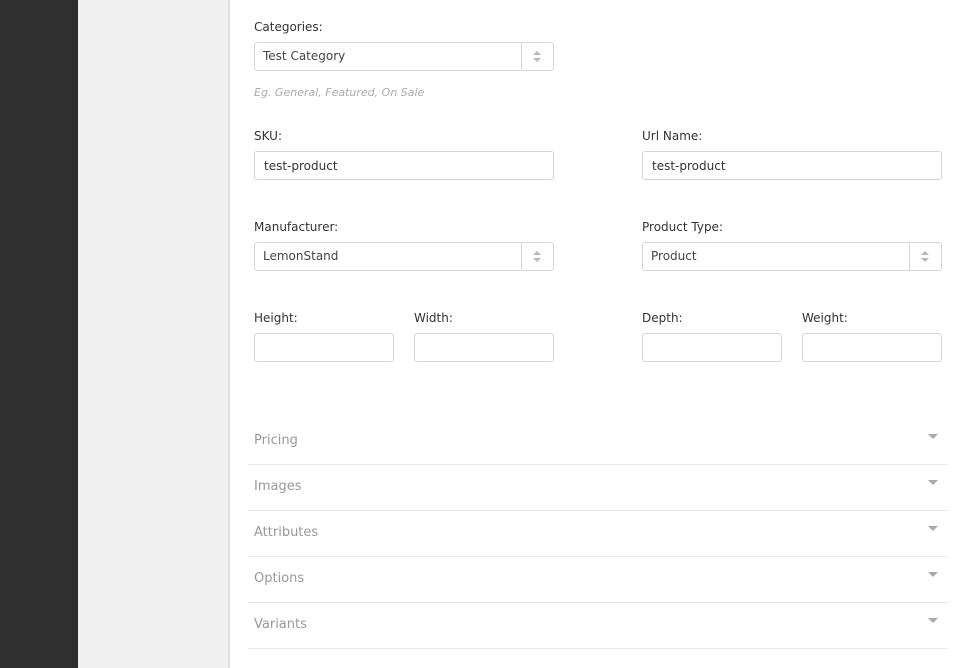  I want to click on sku-input, so click(404, 165).